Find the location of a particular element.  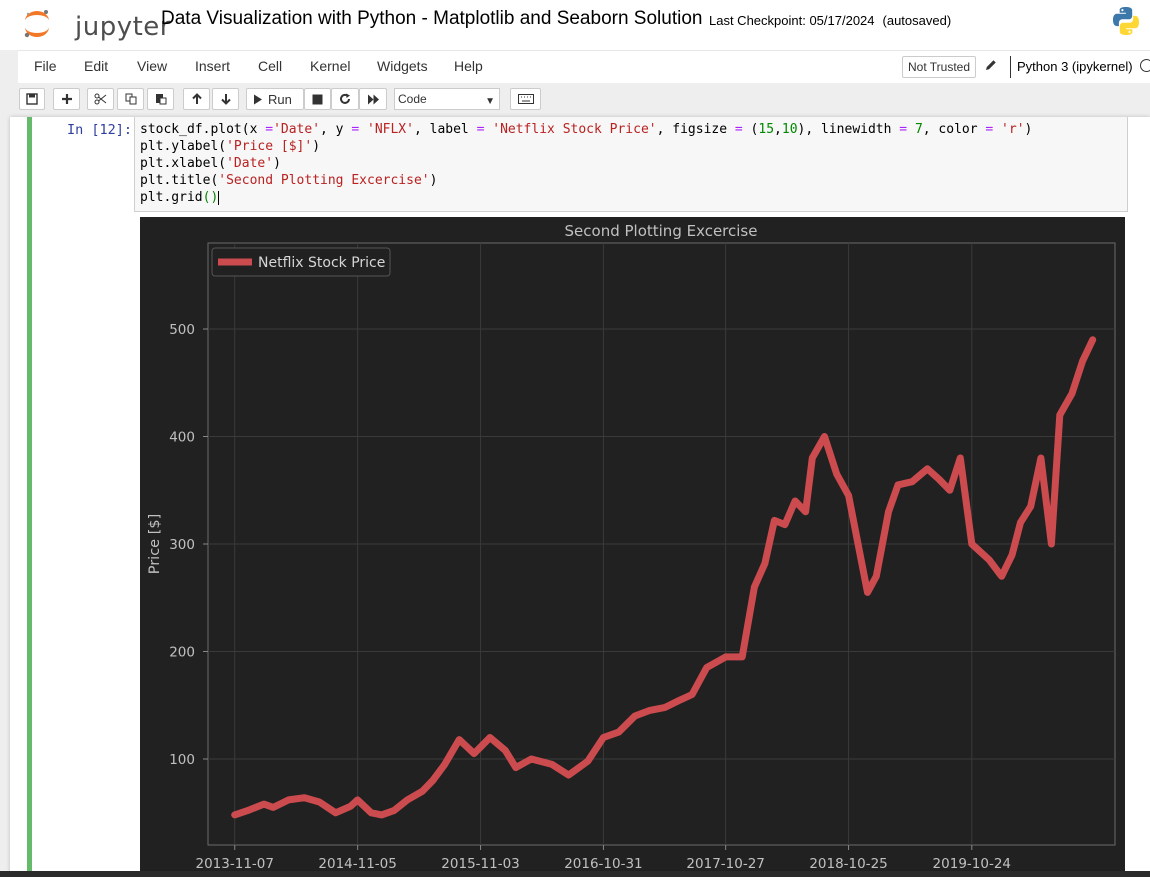

move-down-button is located at coordinates (225, 99).